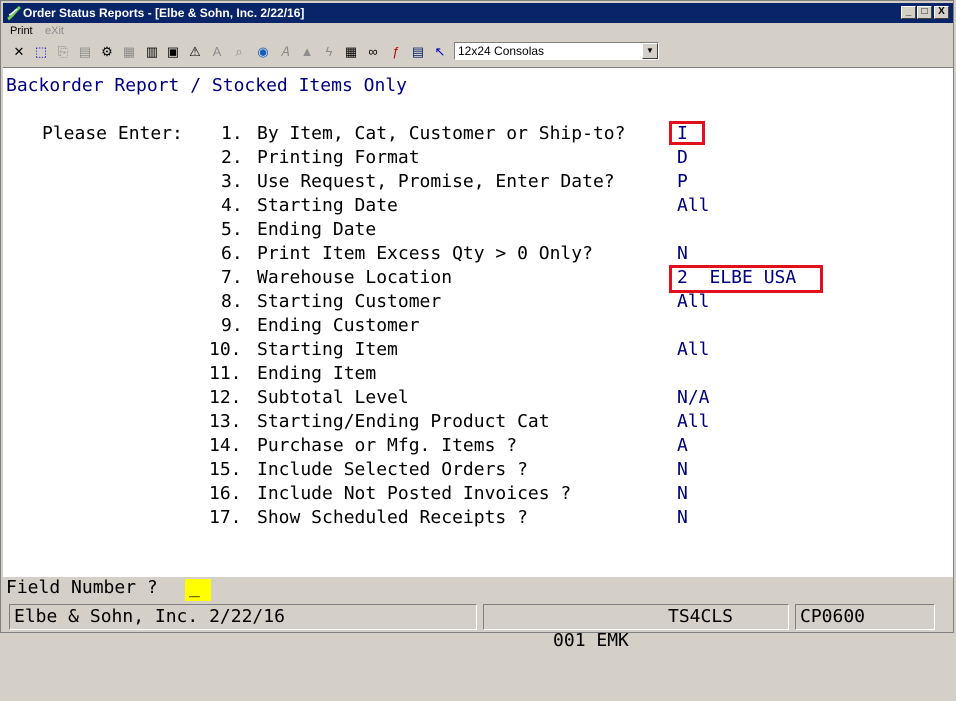 This screenshot has width=956, height=701. I want to click on field-number: 4., so click(232, 205).